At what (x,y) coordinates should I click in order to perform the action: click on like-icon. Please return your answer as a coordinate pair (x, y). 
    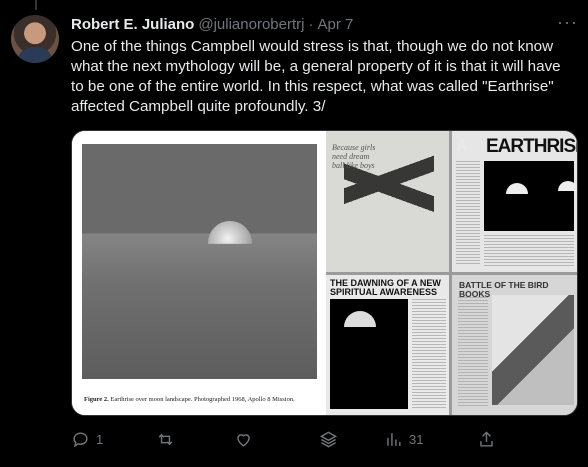
    Looking at the image, I should click on (243, 440).